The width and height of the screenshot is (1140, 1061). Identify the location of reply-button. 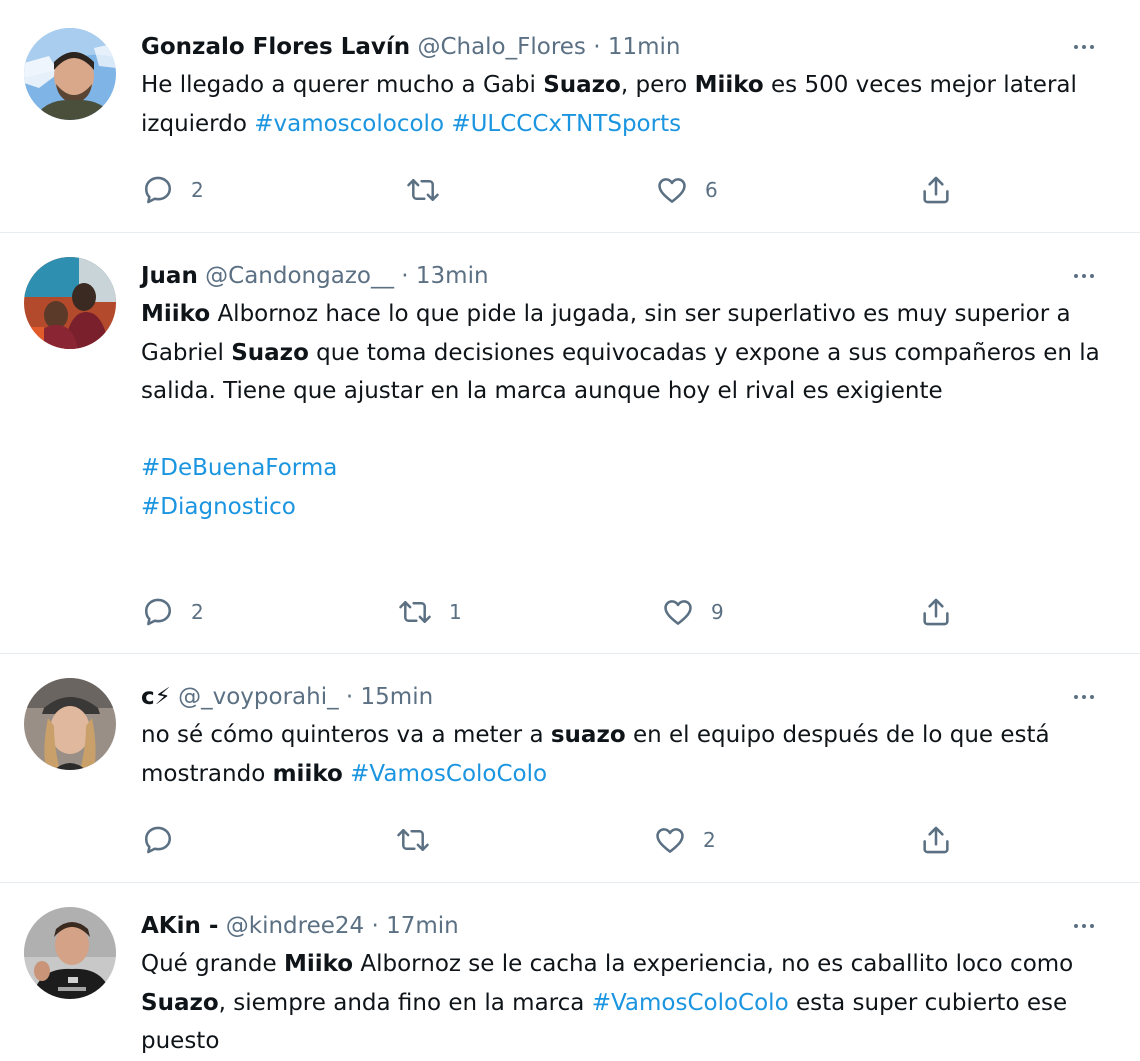
(166, 840).